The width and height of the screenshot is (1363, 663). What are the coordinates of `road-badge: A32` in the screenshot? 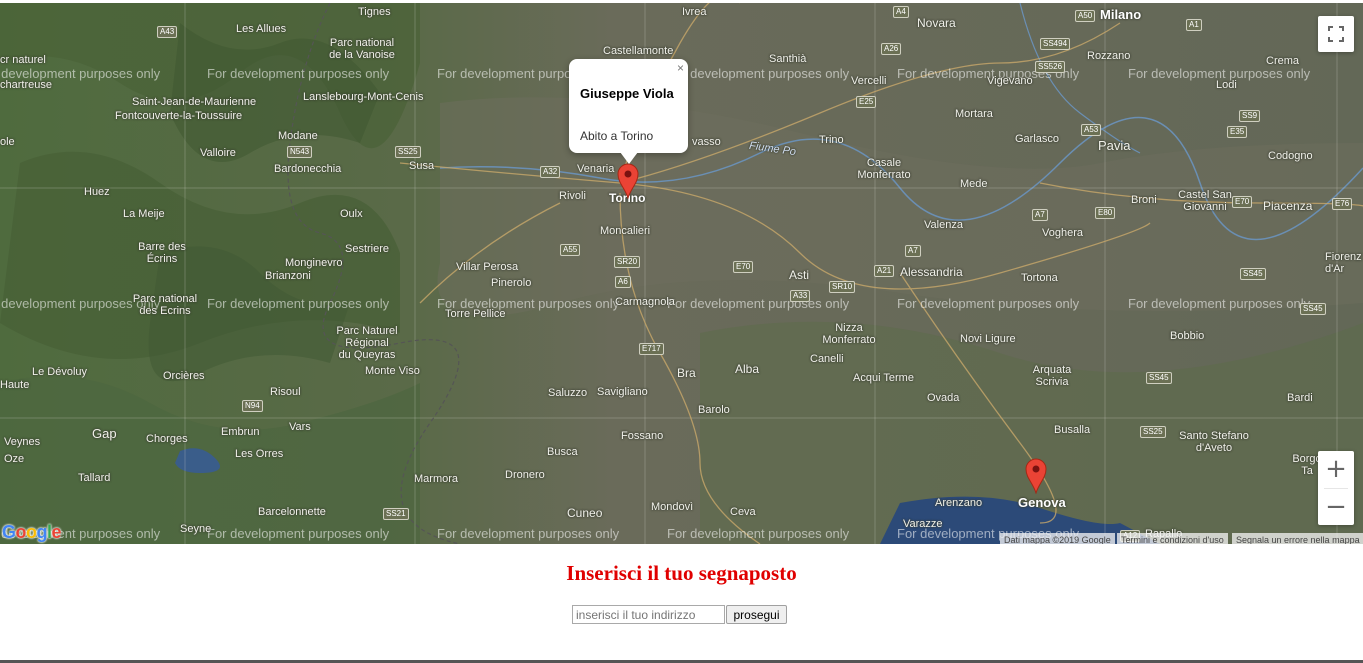 It's located at (550, 172).